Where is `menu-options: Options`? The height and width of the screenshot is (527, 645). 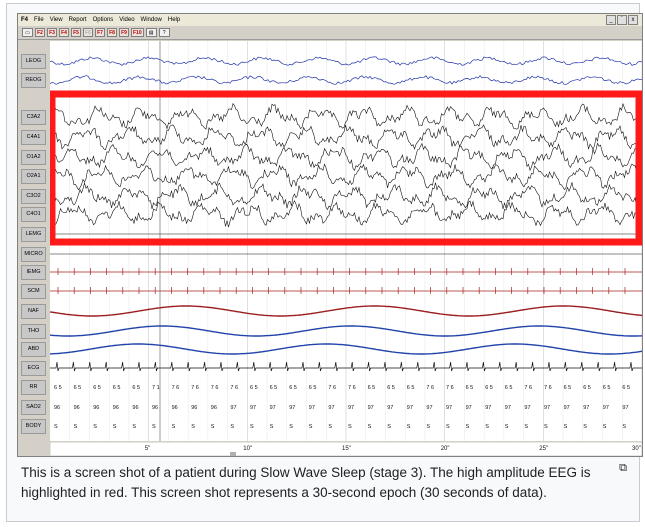
menu-options: Options is located at coordinates (103, 20).